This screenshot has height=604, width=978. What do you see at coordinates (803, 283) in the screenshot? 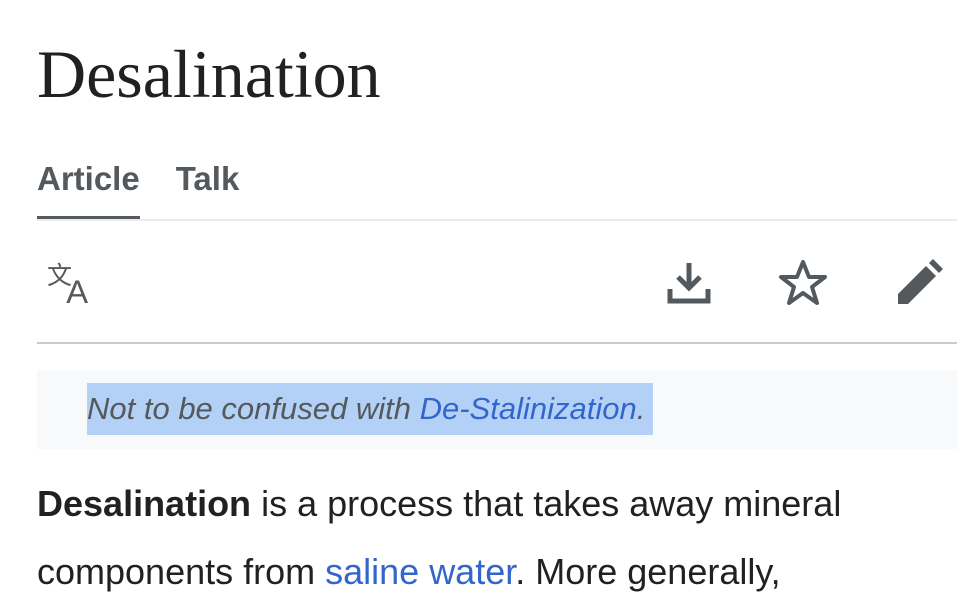
I see `star-icon` at bounding box center [803, 283].